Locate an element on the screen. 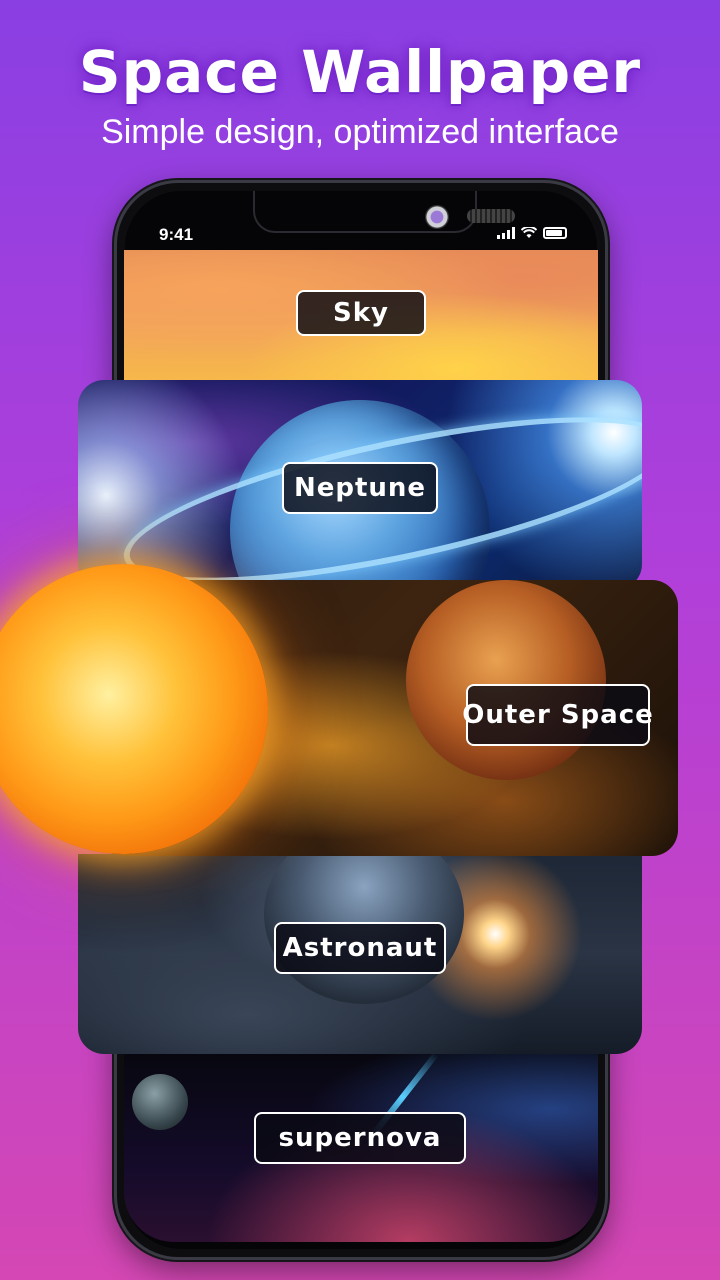  page-title: Space Wallpaper is located at coordinates (360, 72).